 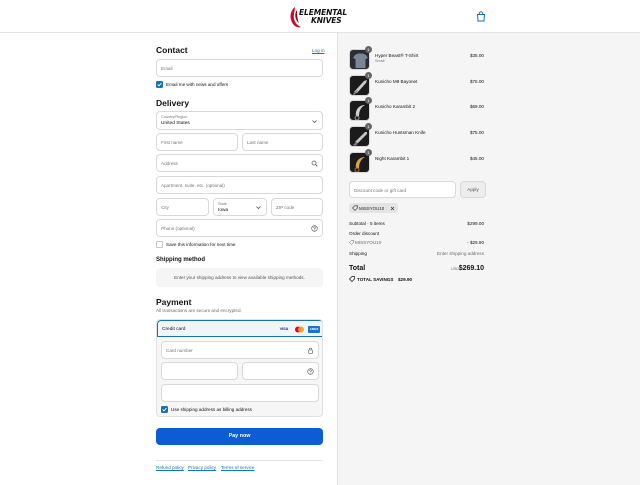 I want to click on cart-item: 1 Hyper Beast® T-Shirt Small $35.00, so click(x=416, y=58).